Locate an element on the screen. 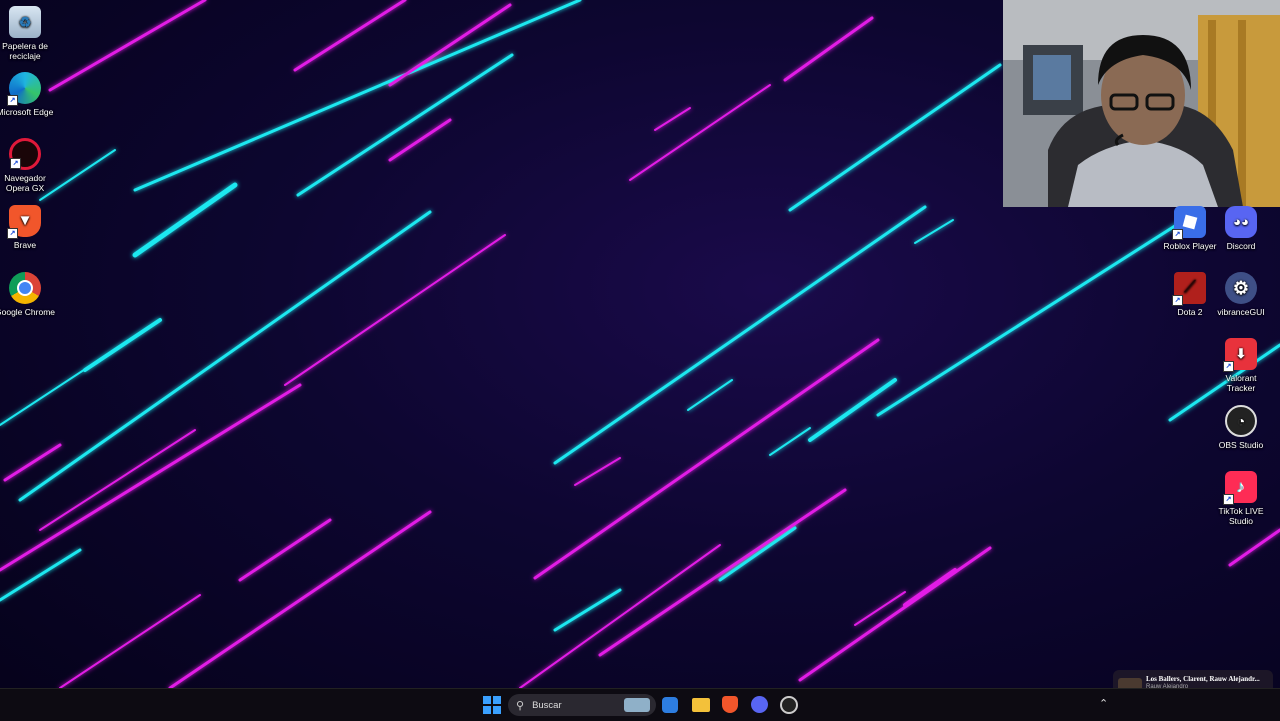 The height and width of the screenshot is (721, 1280). chrome-icon is located at coordinates (25, 288).